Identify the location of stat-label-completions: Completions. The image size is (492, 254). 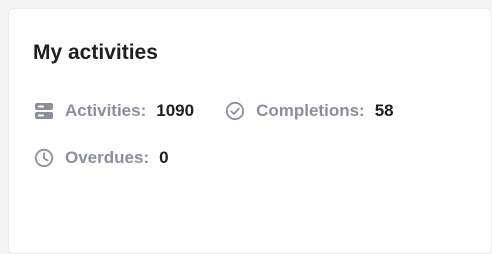
(308, 110).